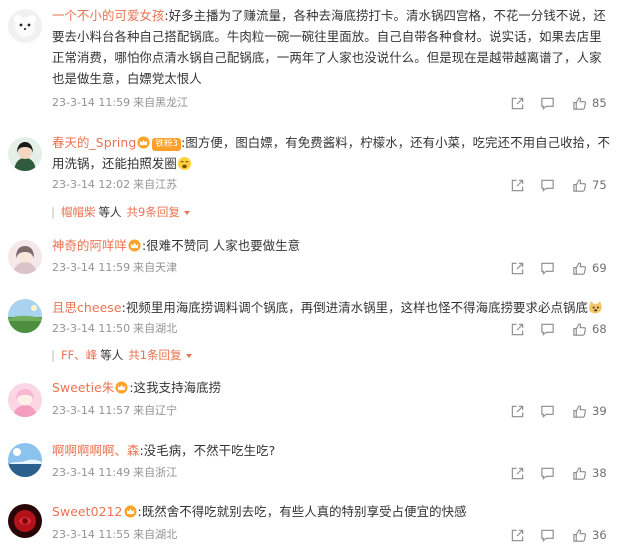 Image resolution: width=626 pixels, height=549 pixels. I want to click on fan-badge: 铁粉3, so click(167, 144).